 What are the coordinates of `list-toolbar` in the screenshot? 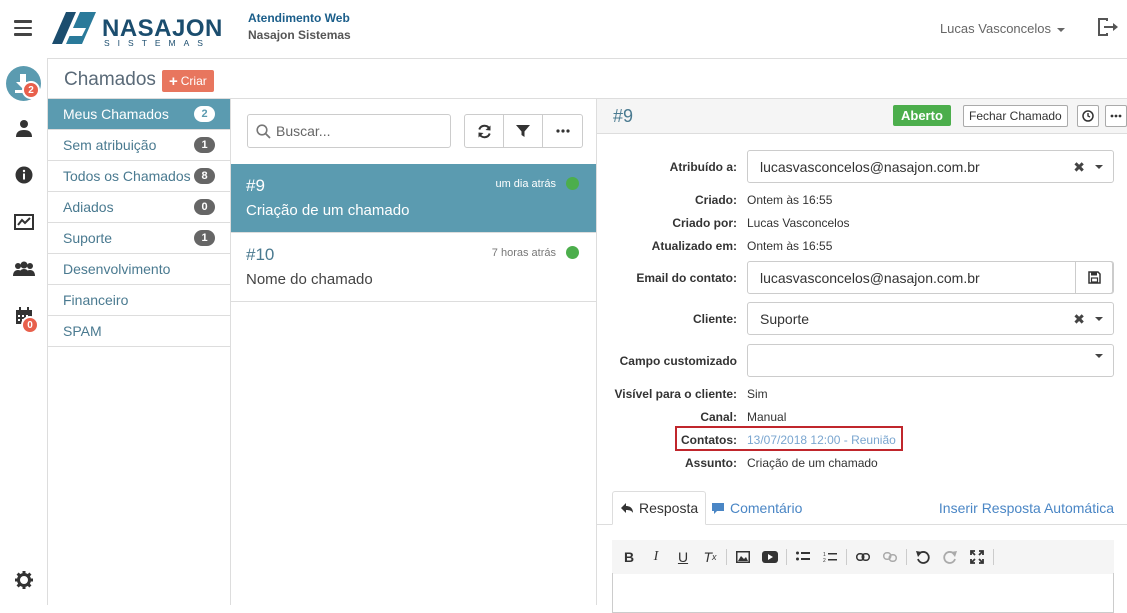 It's located at (523, 131).